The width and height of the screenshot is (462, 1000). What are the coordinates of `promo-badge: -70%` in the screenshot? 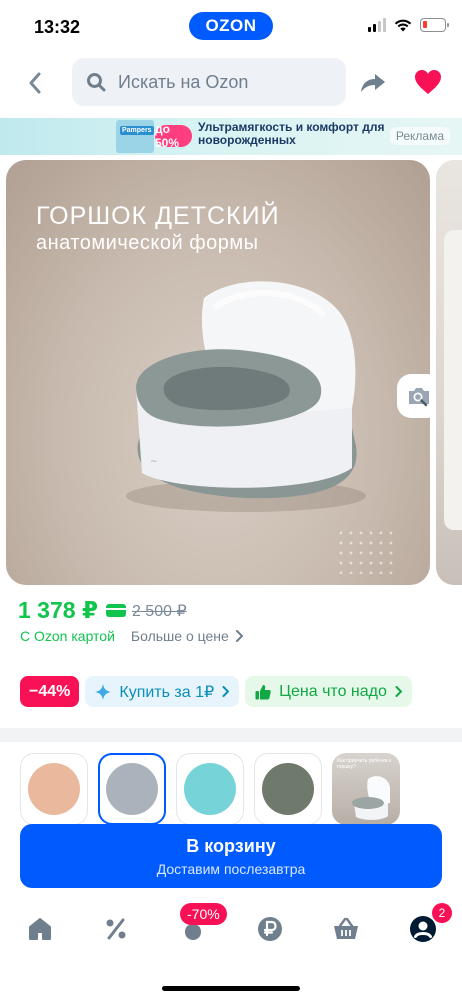 It's located at (203, 914).